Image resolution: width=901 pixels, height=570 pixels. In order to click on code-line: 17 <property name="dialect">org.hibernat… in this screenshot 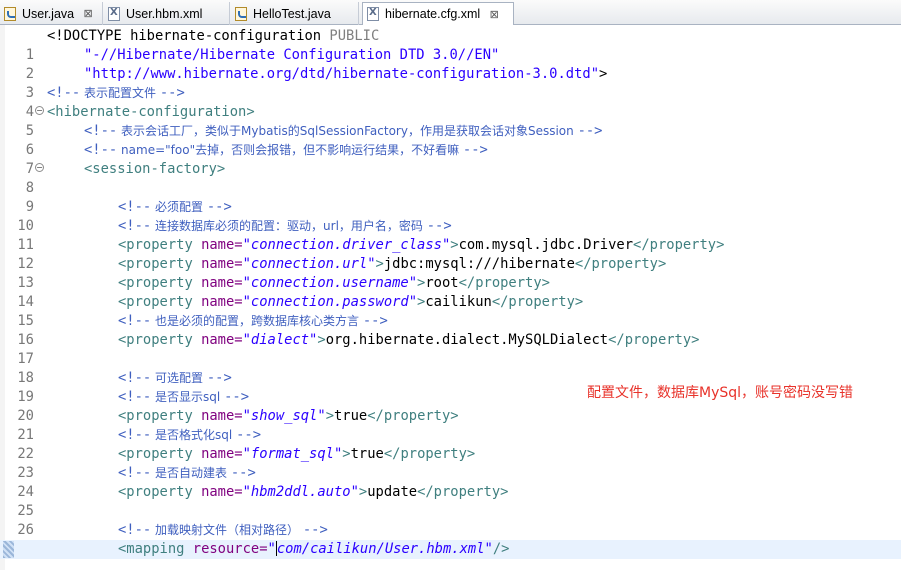, I will do `click(450, 349)`.